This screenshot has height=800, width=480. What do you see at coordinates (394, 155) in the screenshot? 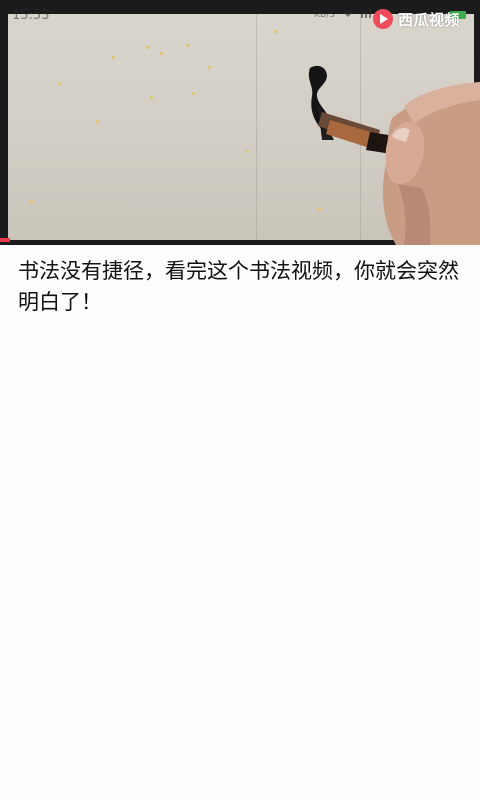
I see `brush-in-hand` at bounding box center [394, 155].